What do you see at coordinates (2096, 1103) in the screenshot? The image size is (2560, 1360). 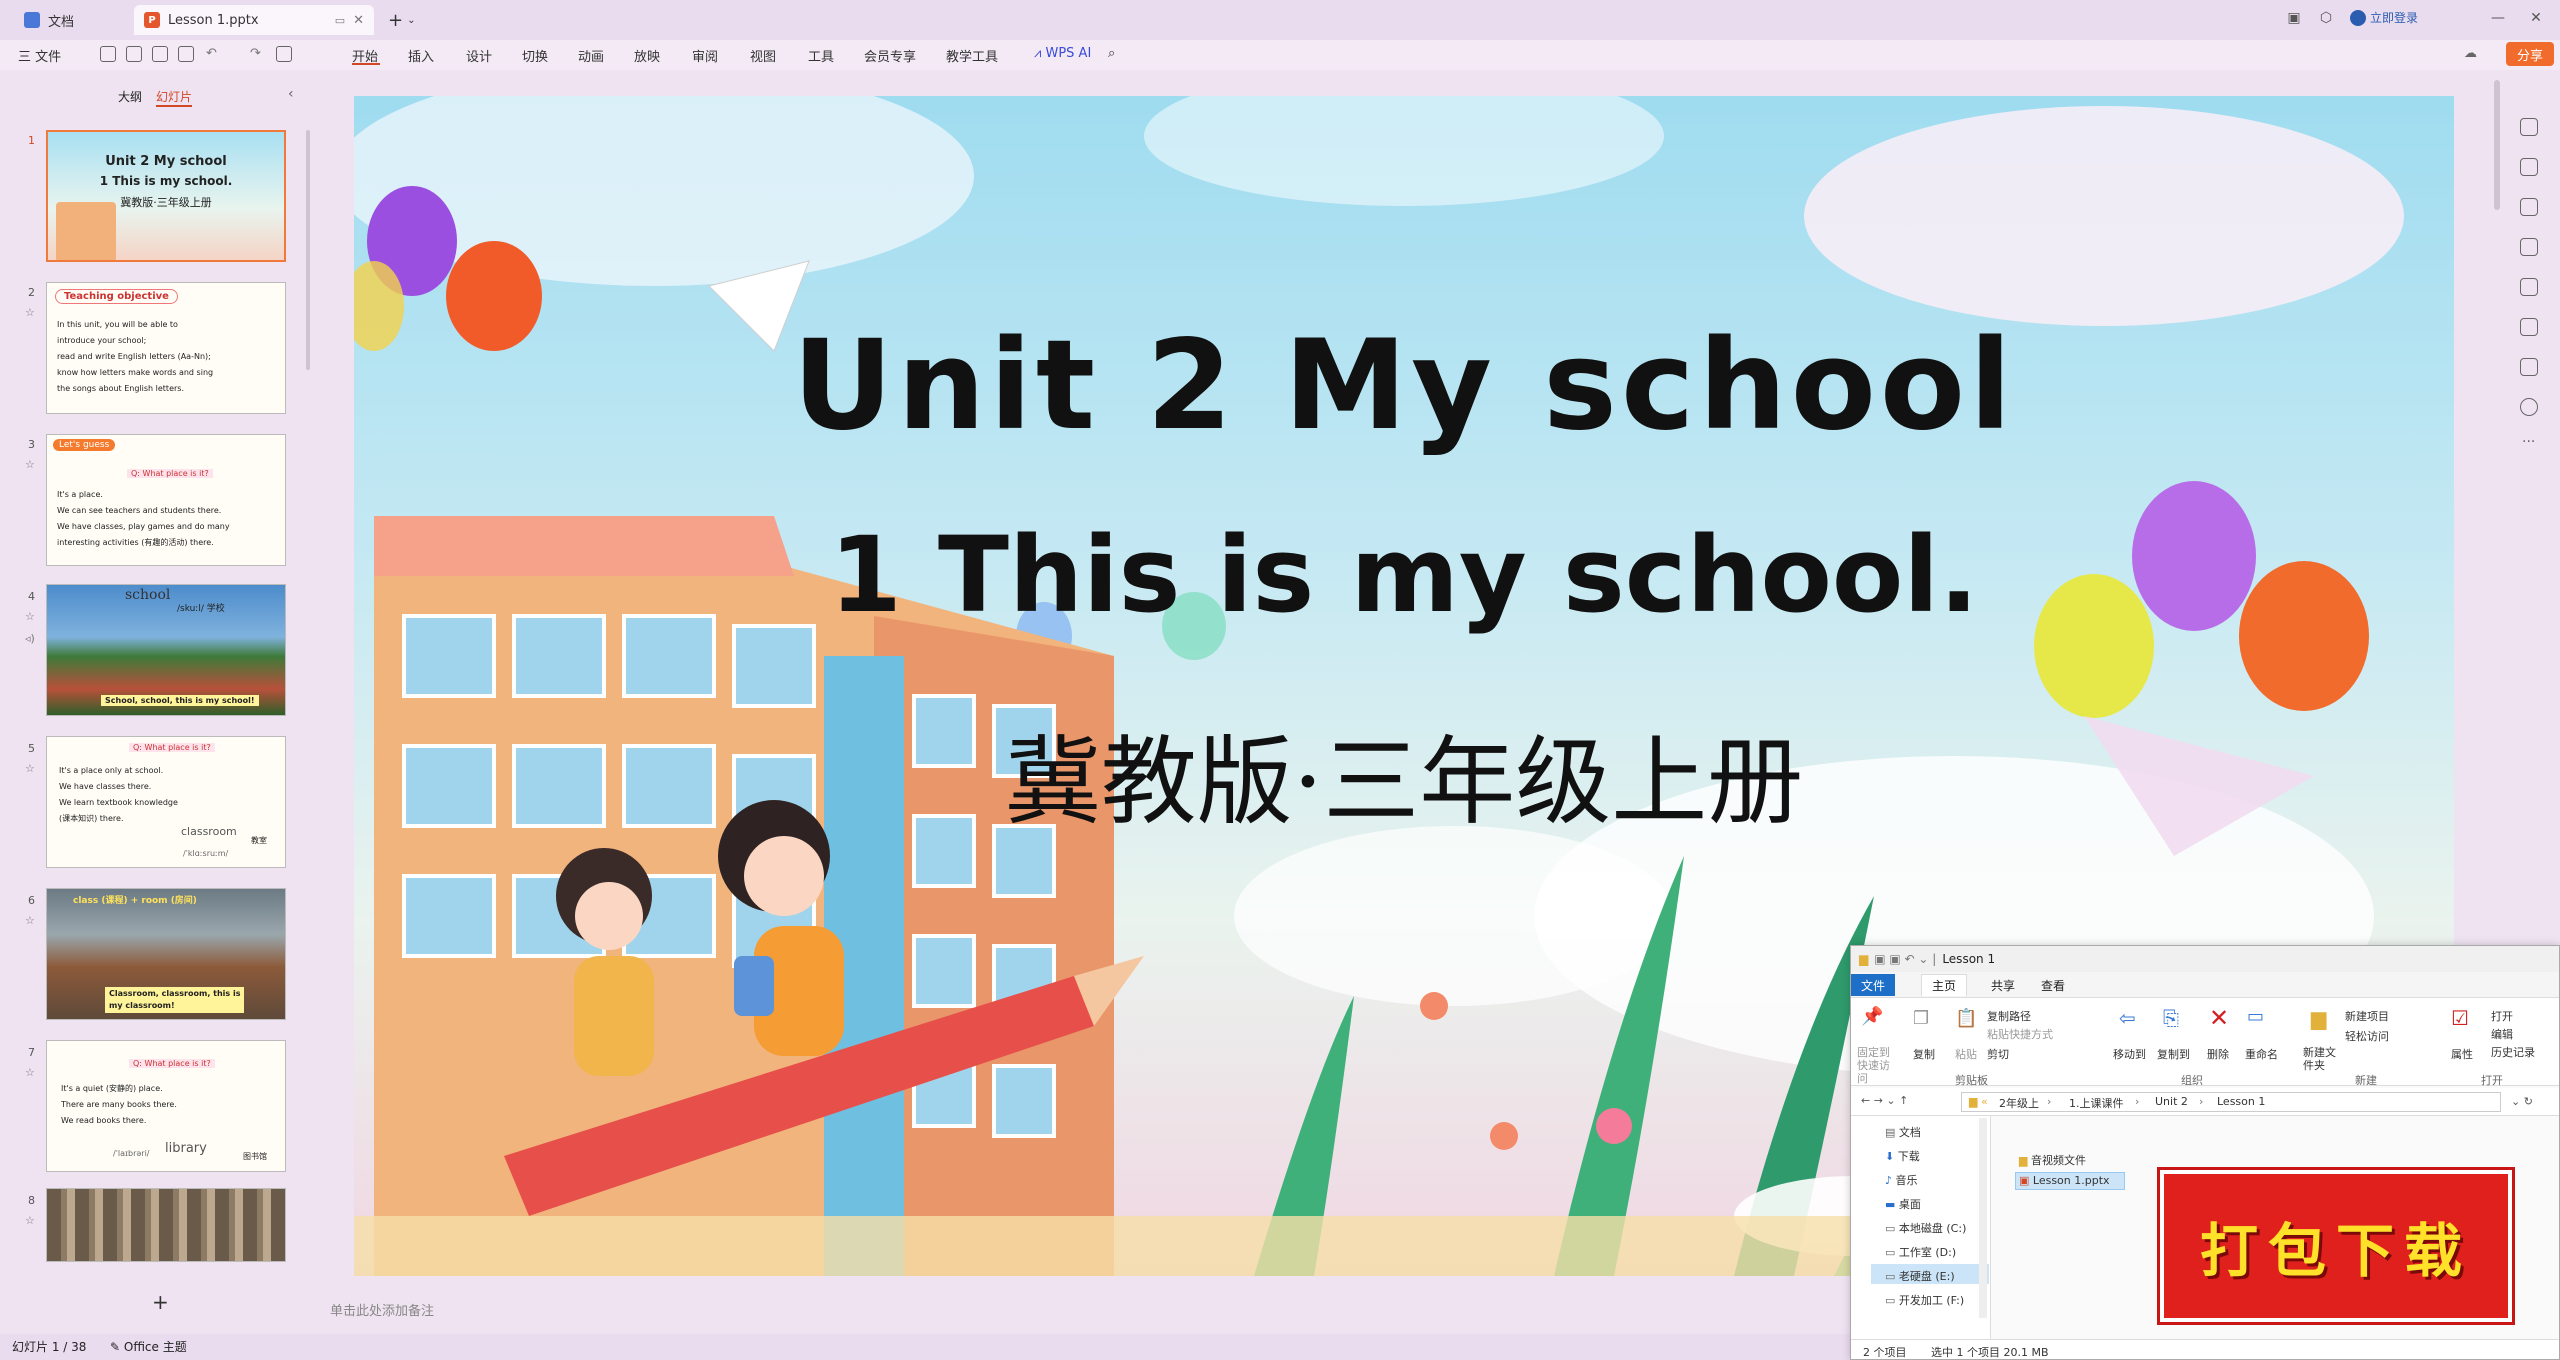 I see `path-segment: 1.上课课件` at bounding box center [2096, 1103].